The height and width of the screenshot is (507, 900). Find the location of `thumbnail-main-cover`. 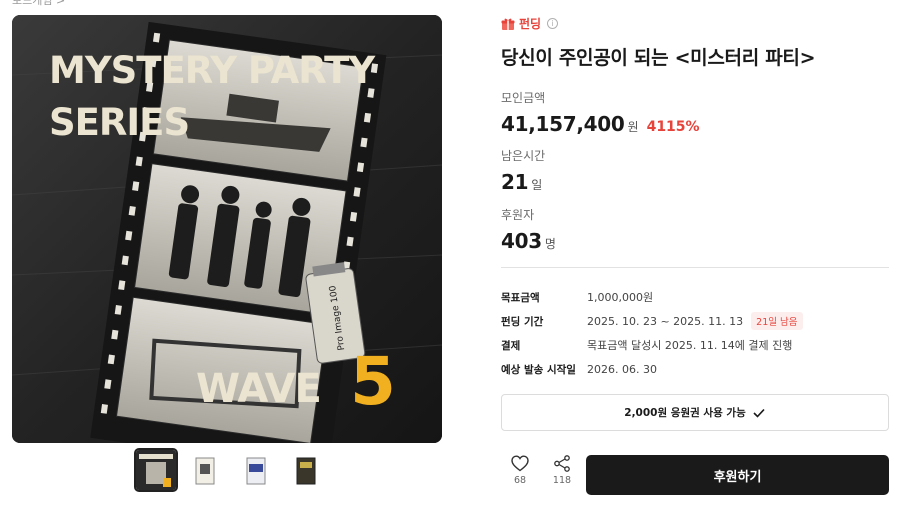

thumbnail-main-cover is located at coordinates (156, 470).